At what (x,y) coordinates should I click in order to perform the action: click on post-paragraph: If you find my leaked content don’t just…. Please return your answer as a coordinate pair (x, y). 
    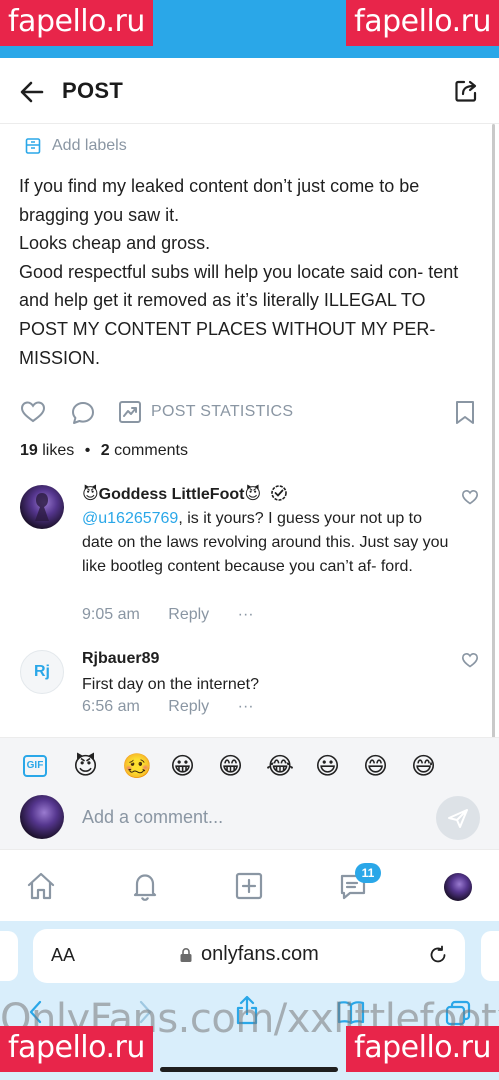
    Looking at the image, I should click on (219, 200).